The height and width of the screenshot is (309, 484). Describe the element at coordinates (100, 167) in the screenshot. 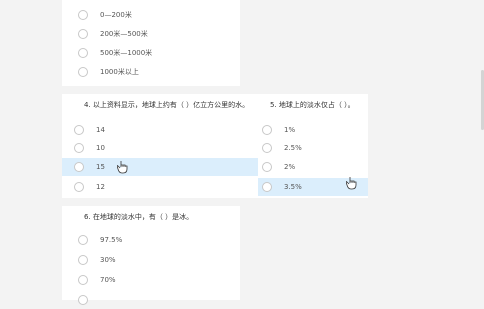

I see `option-label: 15` at that location.